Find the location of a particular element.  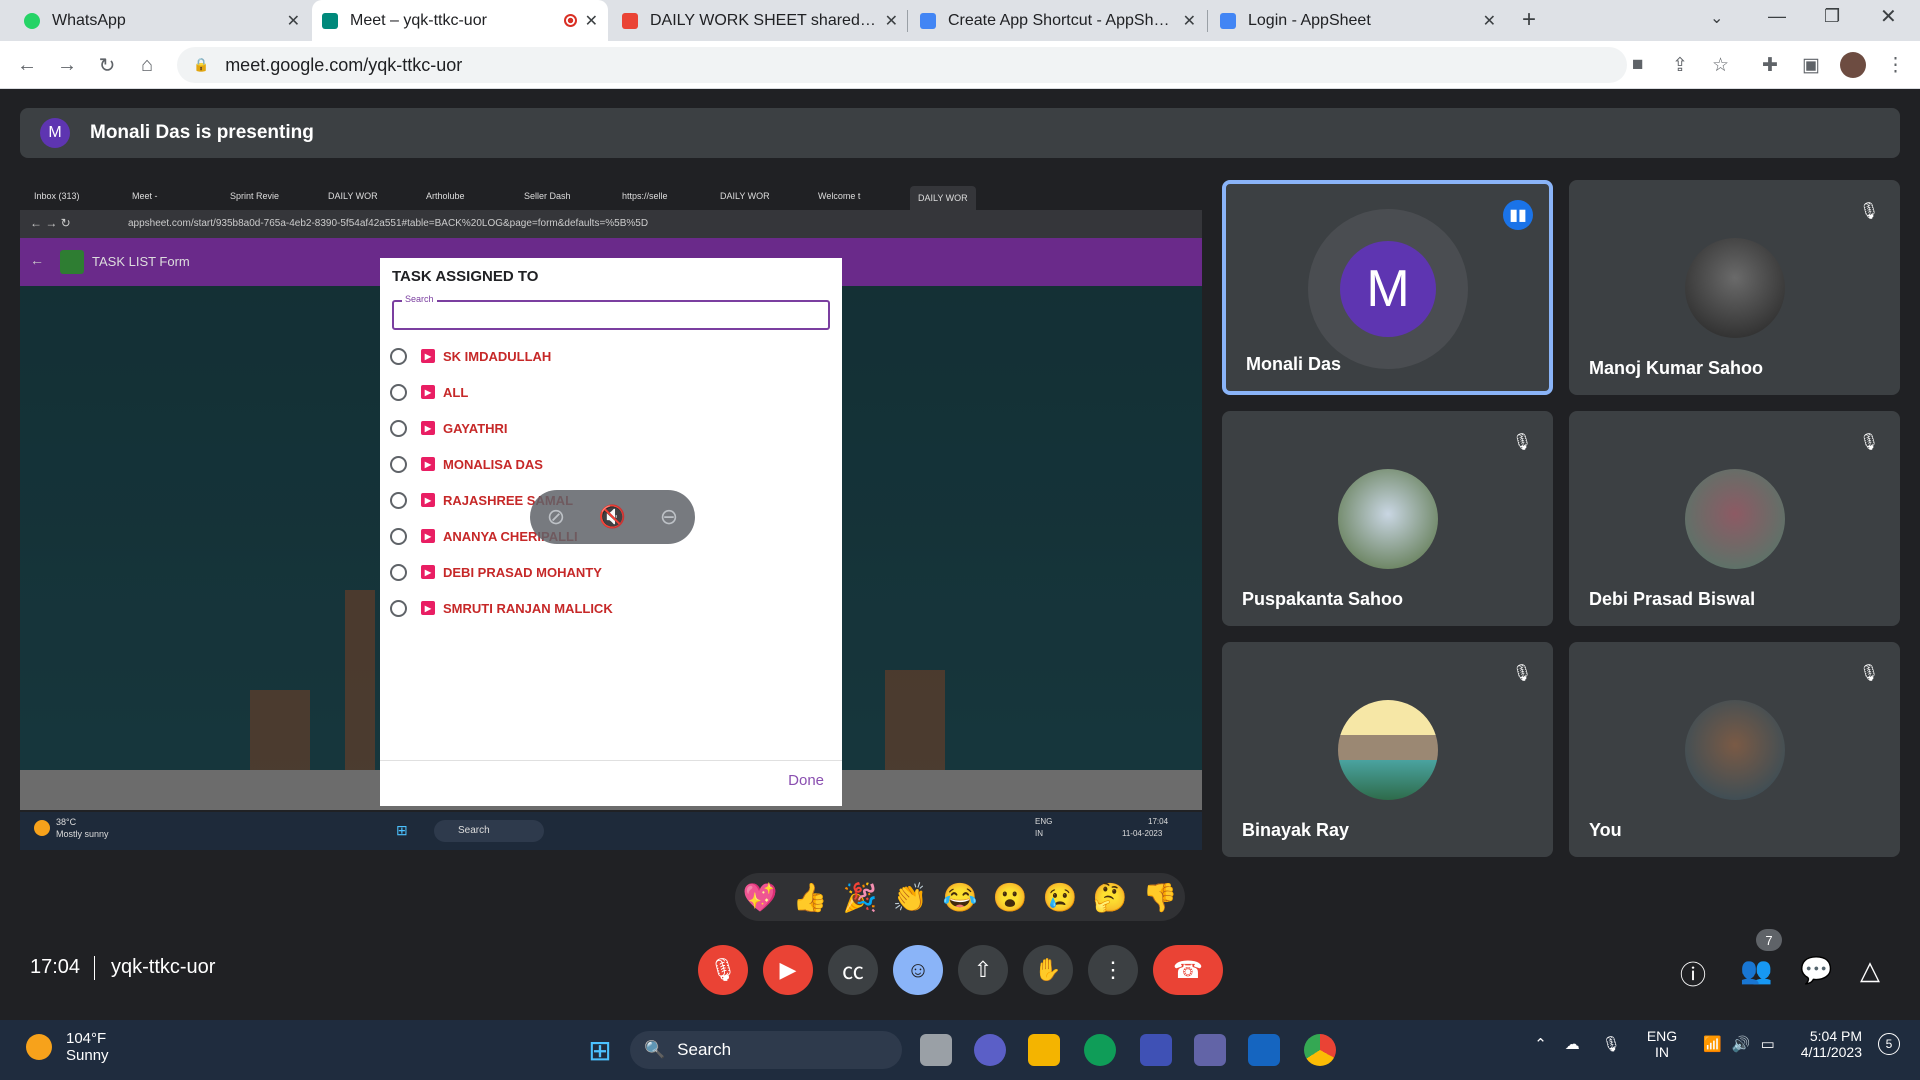

option-gayathri: ▶ GAYATHRI is located at coordinates (449, 428).